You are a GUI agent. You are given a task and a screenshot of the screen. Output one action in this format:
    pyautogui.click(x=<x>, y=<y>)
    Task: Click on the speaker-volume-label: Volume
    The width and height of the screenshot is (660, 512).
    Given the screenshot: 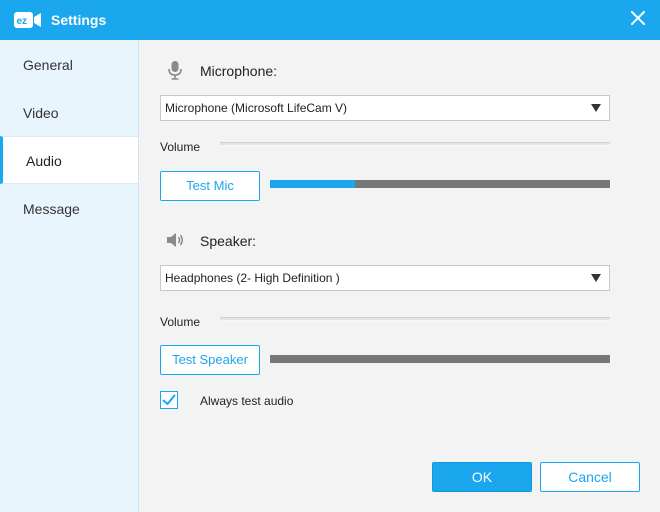 What is the action you would take?
    pyautogui.click(x=180, y=322)
    